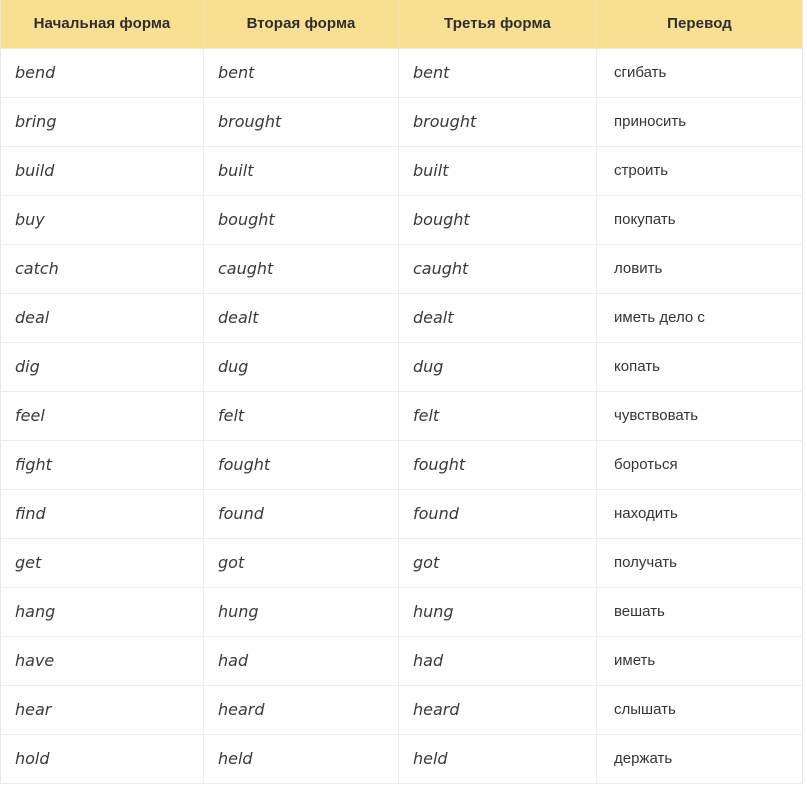 Image resolution: width=807 pixels, height=797 pixels. I want to click on cell-third-form: built, so click(497, 171).